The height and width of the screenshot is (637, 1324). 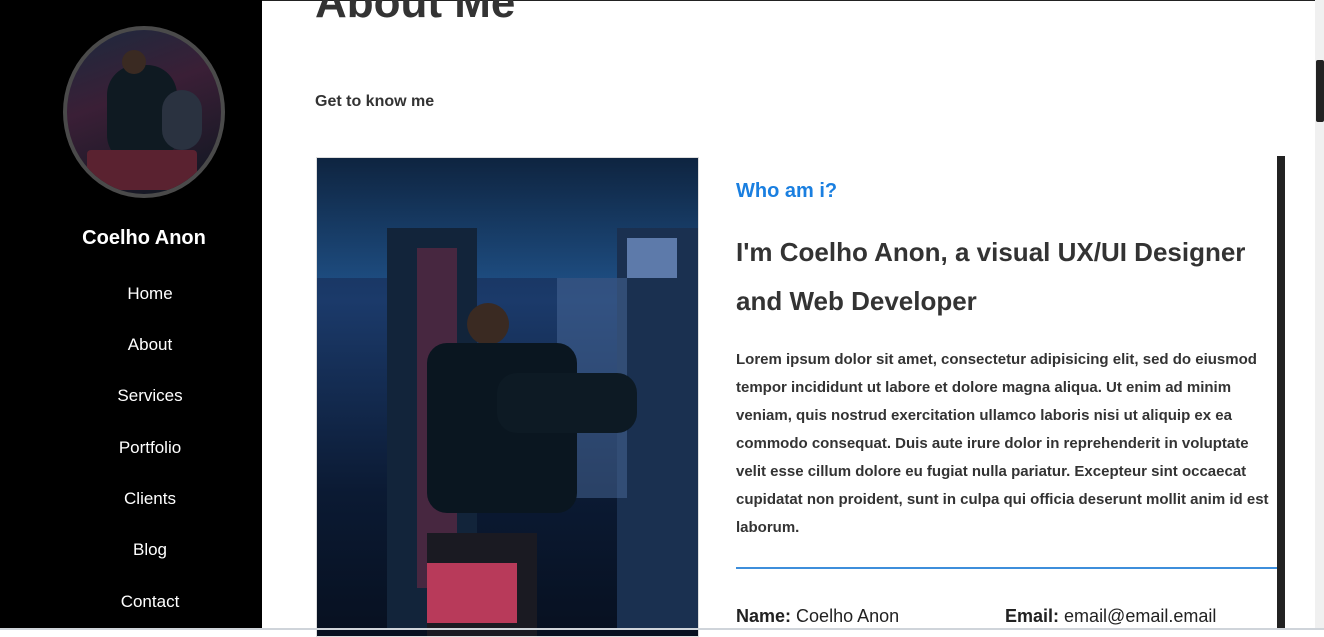 I want to click on info-name: Name: Coelho Anon, so click(x=817, y=616).